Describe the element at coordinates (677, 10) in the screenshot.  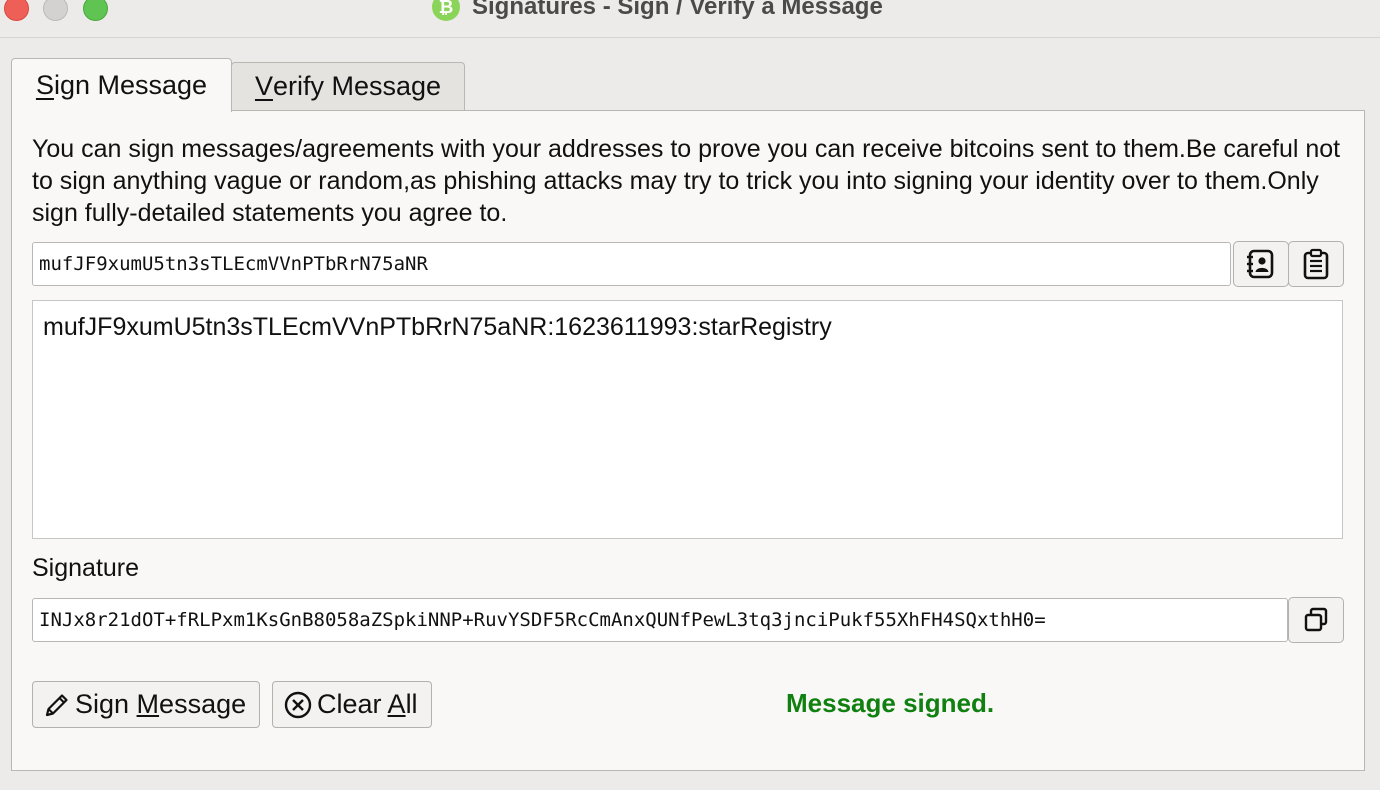
I see `window-title: Signatures - Sign / Verify a Message` at that location.